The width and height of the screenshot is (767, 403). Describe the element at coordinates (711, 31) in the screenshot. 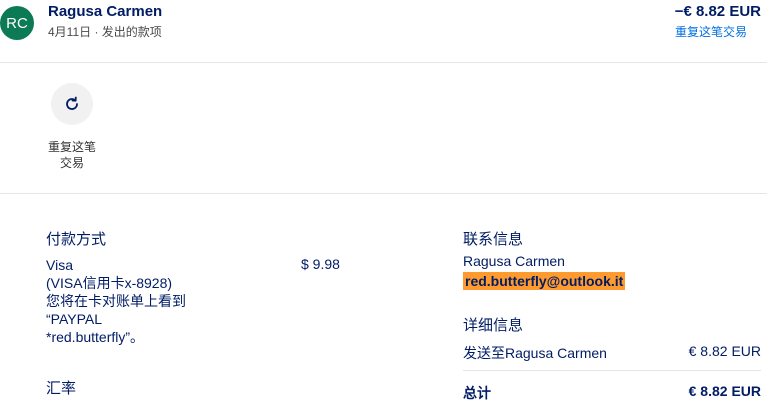

I see `repeat-transaction-link: 重复这笔交易` at that location.